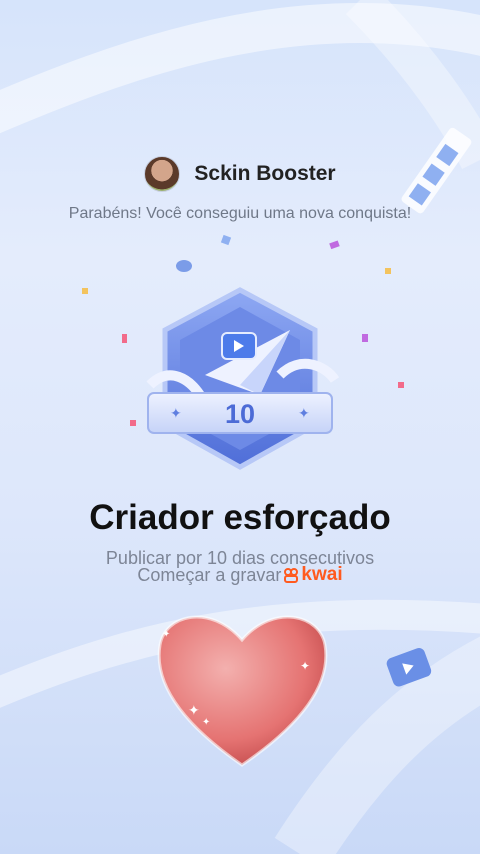 Image resolution: width=480 pixels, height=854 pixels. I want to click on kwai-logo-icon, so click(291, 575).